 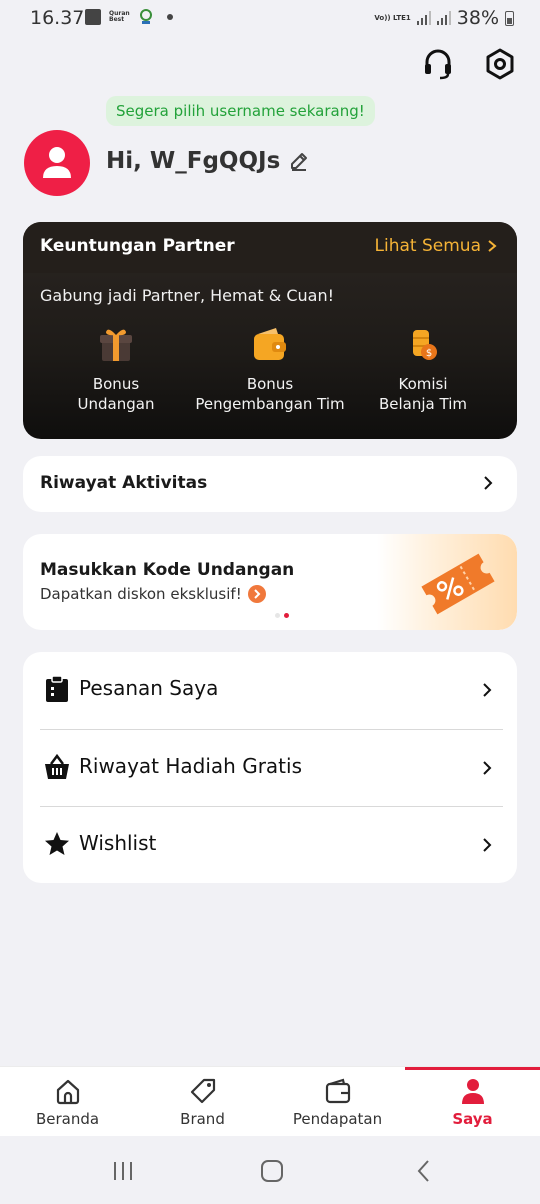 I want to click on nav-label: Brand, so click(x=202, y=1119).